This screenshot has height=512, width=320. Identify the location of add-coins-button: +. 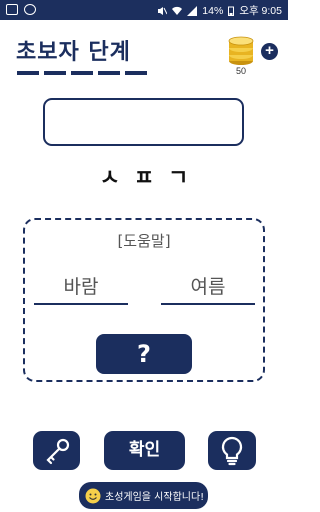
(269, 51).